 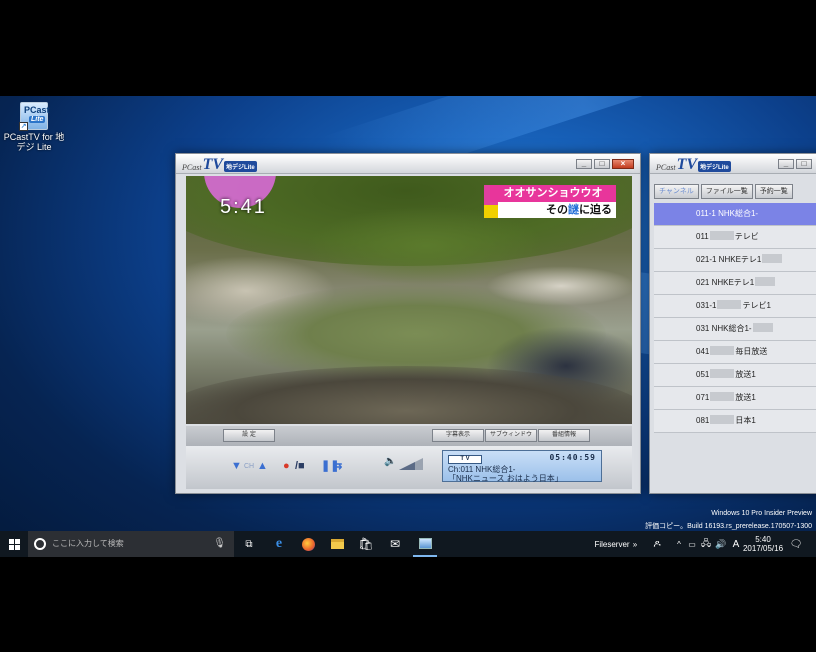 I want to click on microphone-icon: 🎙, so click(x=219, y=544).